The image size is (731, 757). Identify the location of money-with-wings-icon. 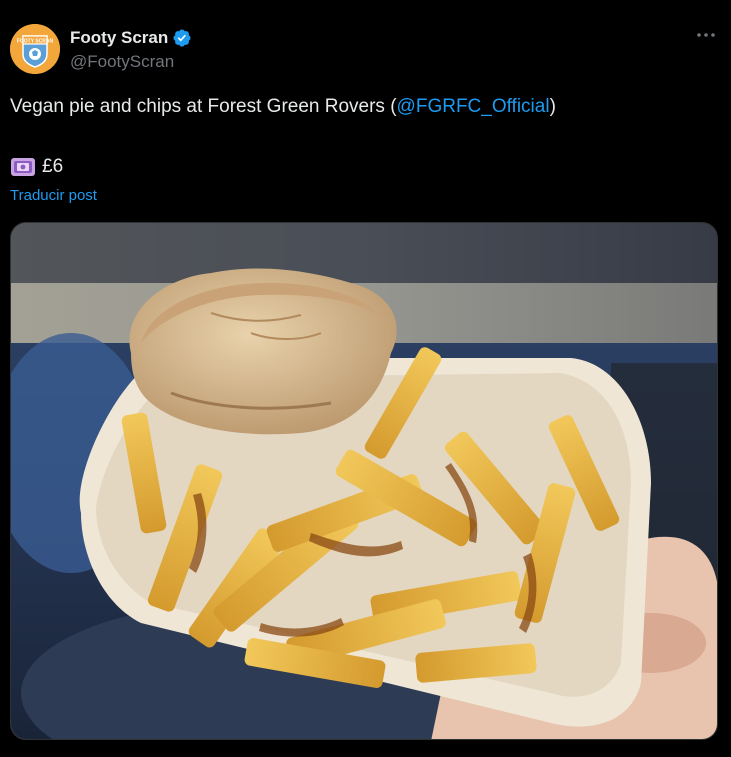
(23, 167).